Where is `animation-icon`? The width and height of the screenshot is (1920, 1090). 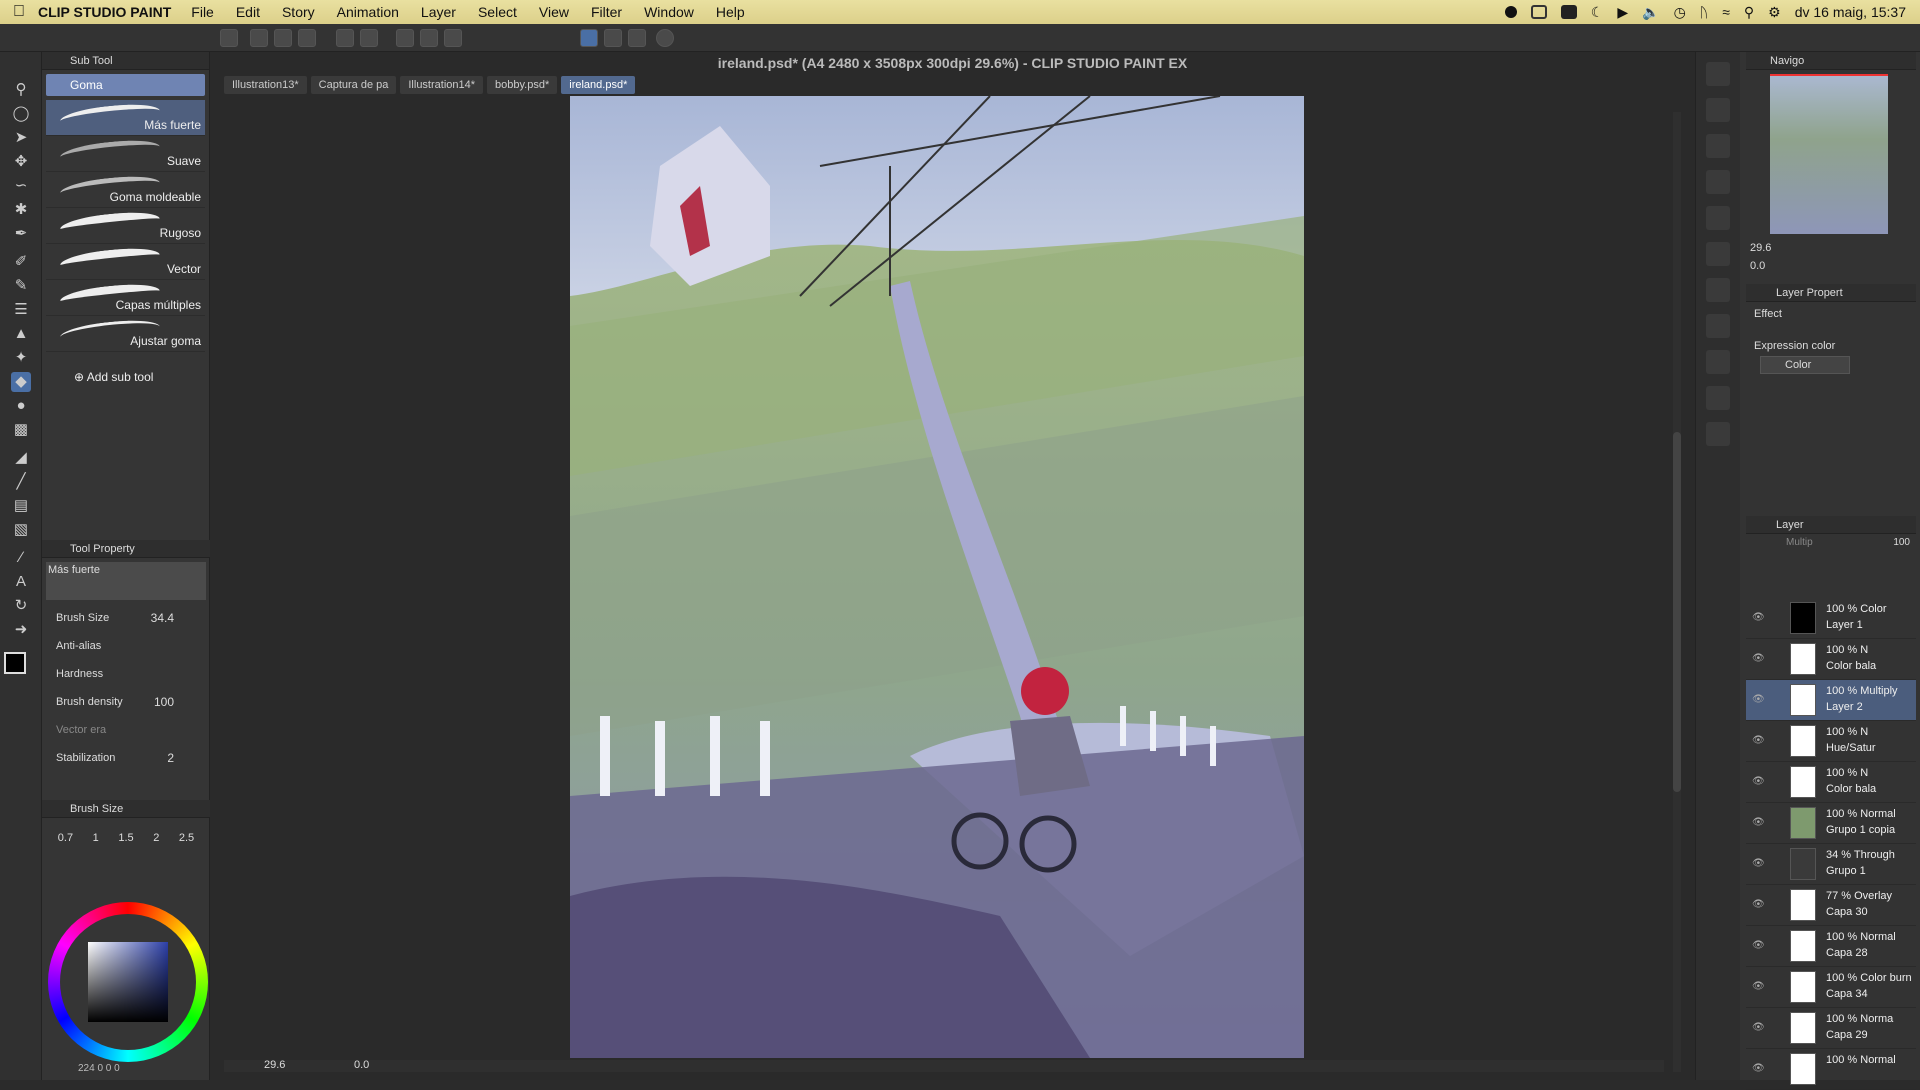
animation-icon is located at coordinates (1718, 326).